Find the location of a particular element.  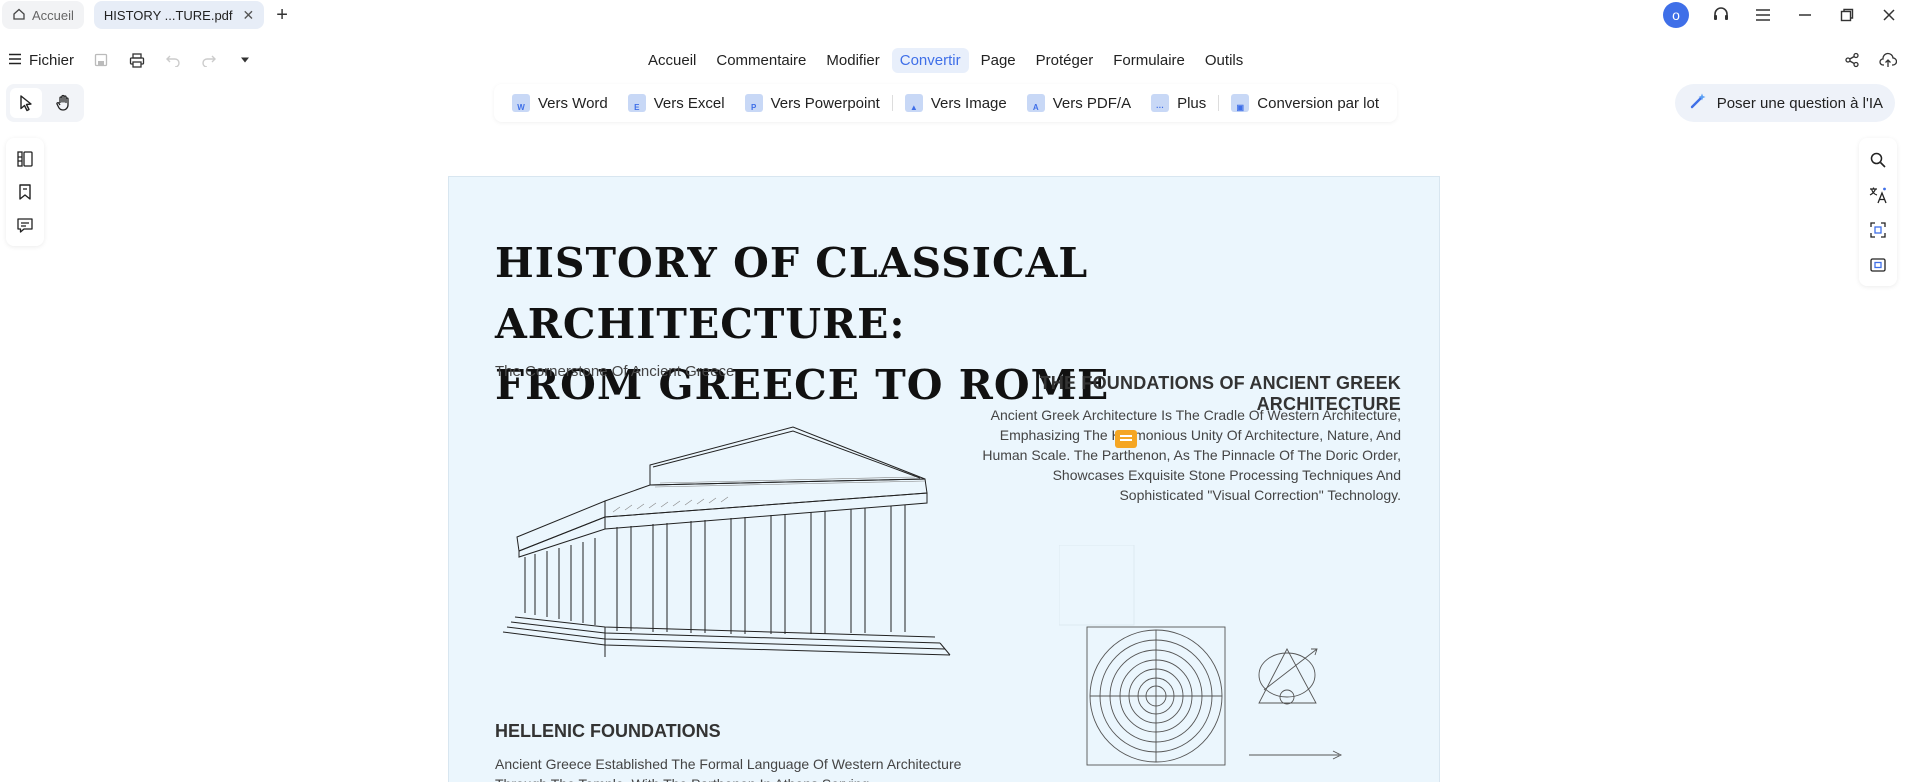

screen-capture-icon is located at coordinates (1878, 265).